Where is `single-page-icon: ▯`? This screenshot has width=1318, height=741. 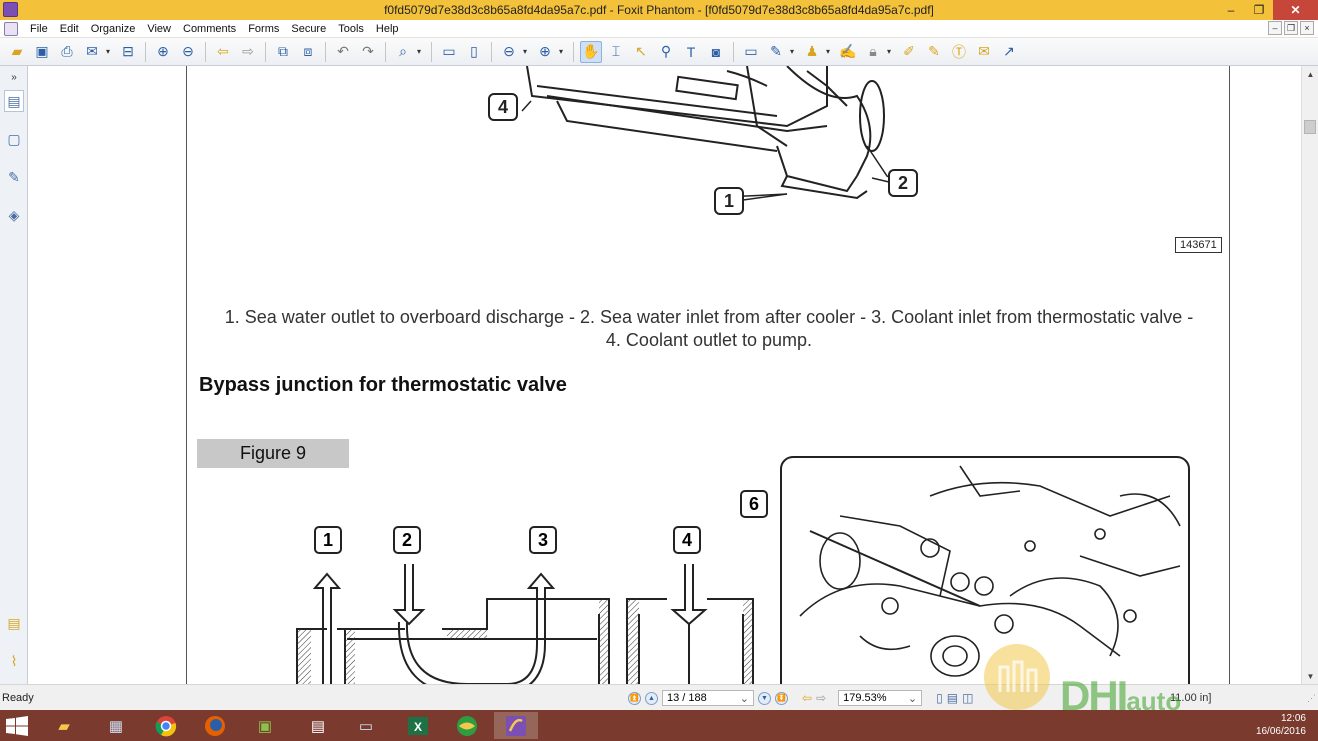 single-page-icon: ▯ is located at coordinates (939, 698).